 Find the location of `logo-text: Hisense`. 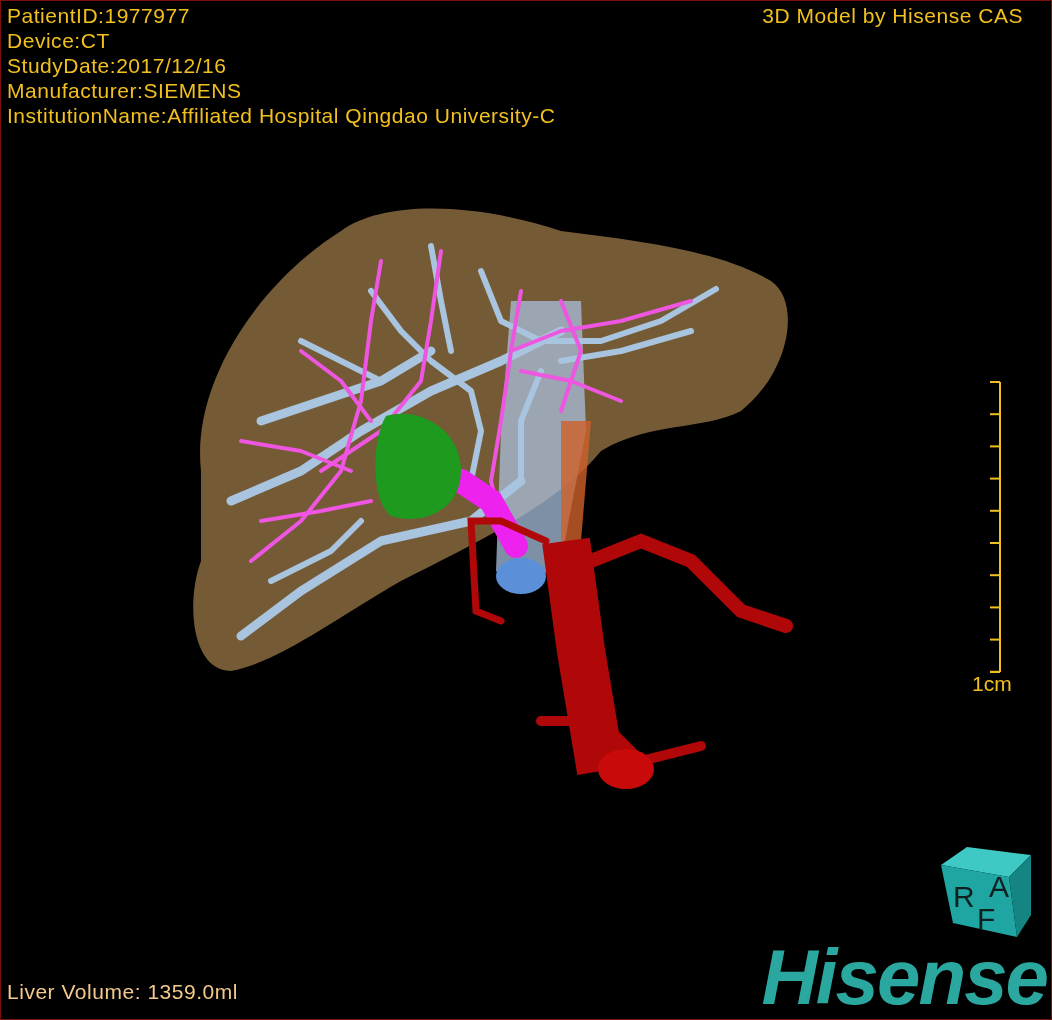

logo-text: Hisense is located at coordinates (904, 977).